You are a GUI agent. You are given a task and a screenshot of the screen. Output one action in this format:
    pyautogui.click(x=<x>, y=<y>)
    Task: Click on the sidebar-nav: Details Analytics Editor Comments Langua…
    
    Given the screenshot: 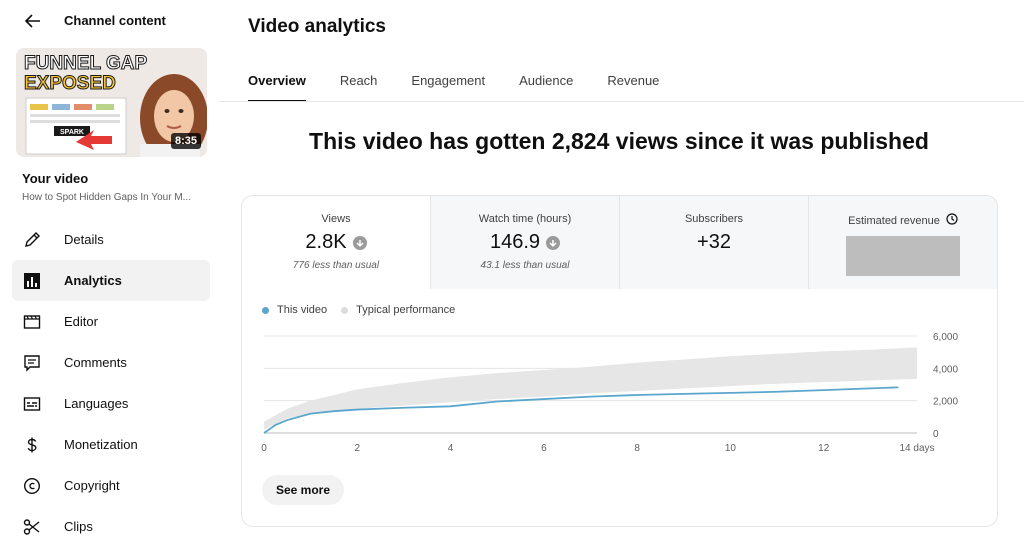 What is the action you would take?
    pyautogui.click(x=111, y=383)
    